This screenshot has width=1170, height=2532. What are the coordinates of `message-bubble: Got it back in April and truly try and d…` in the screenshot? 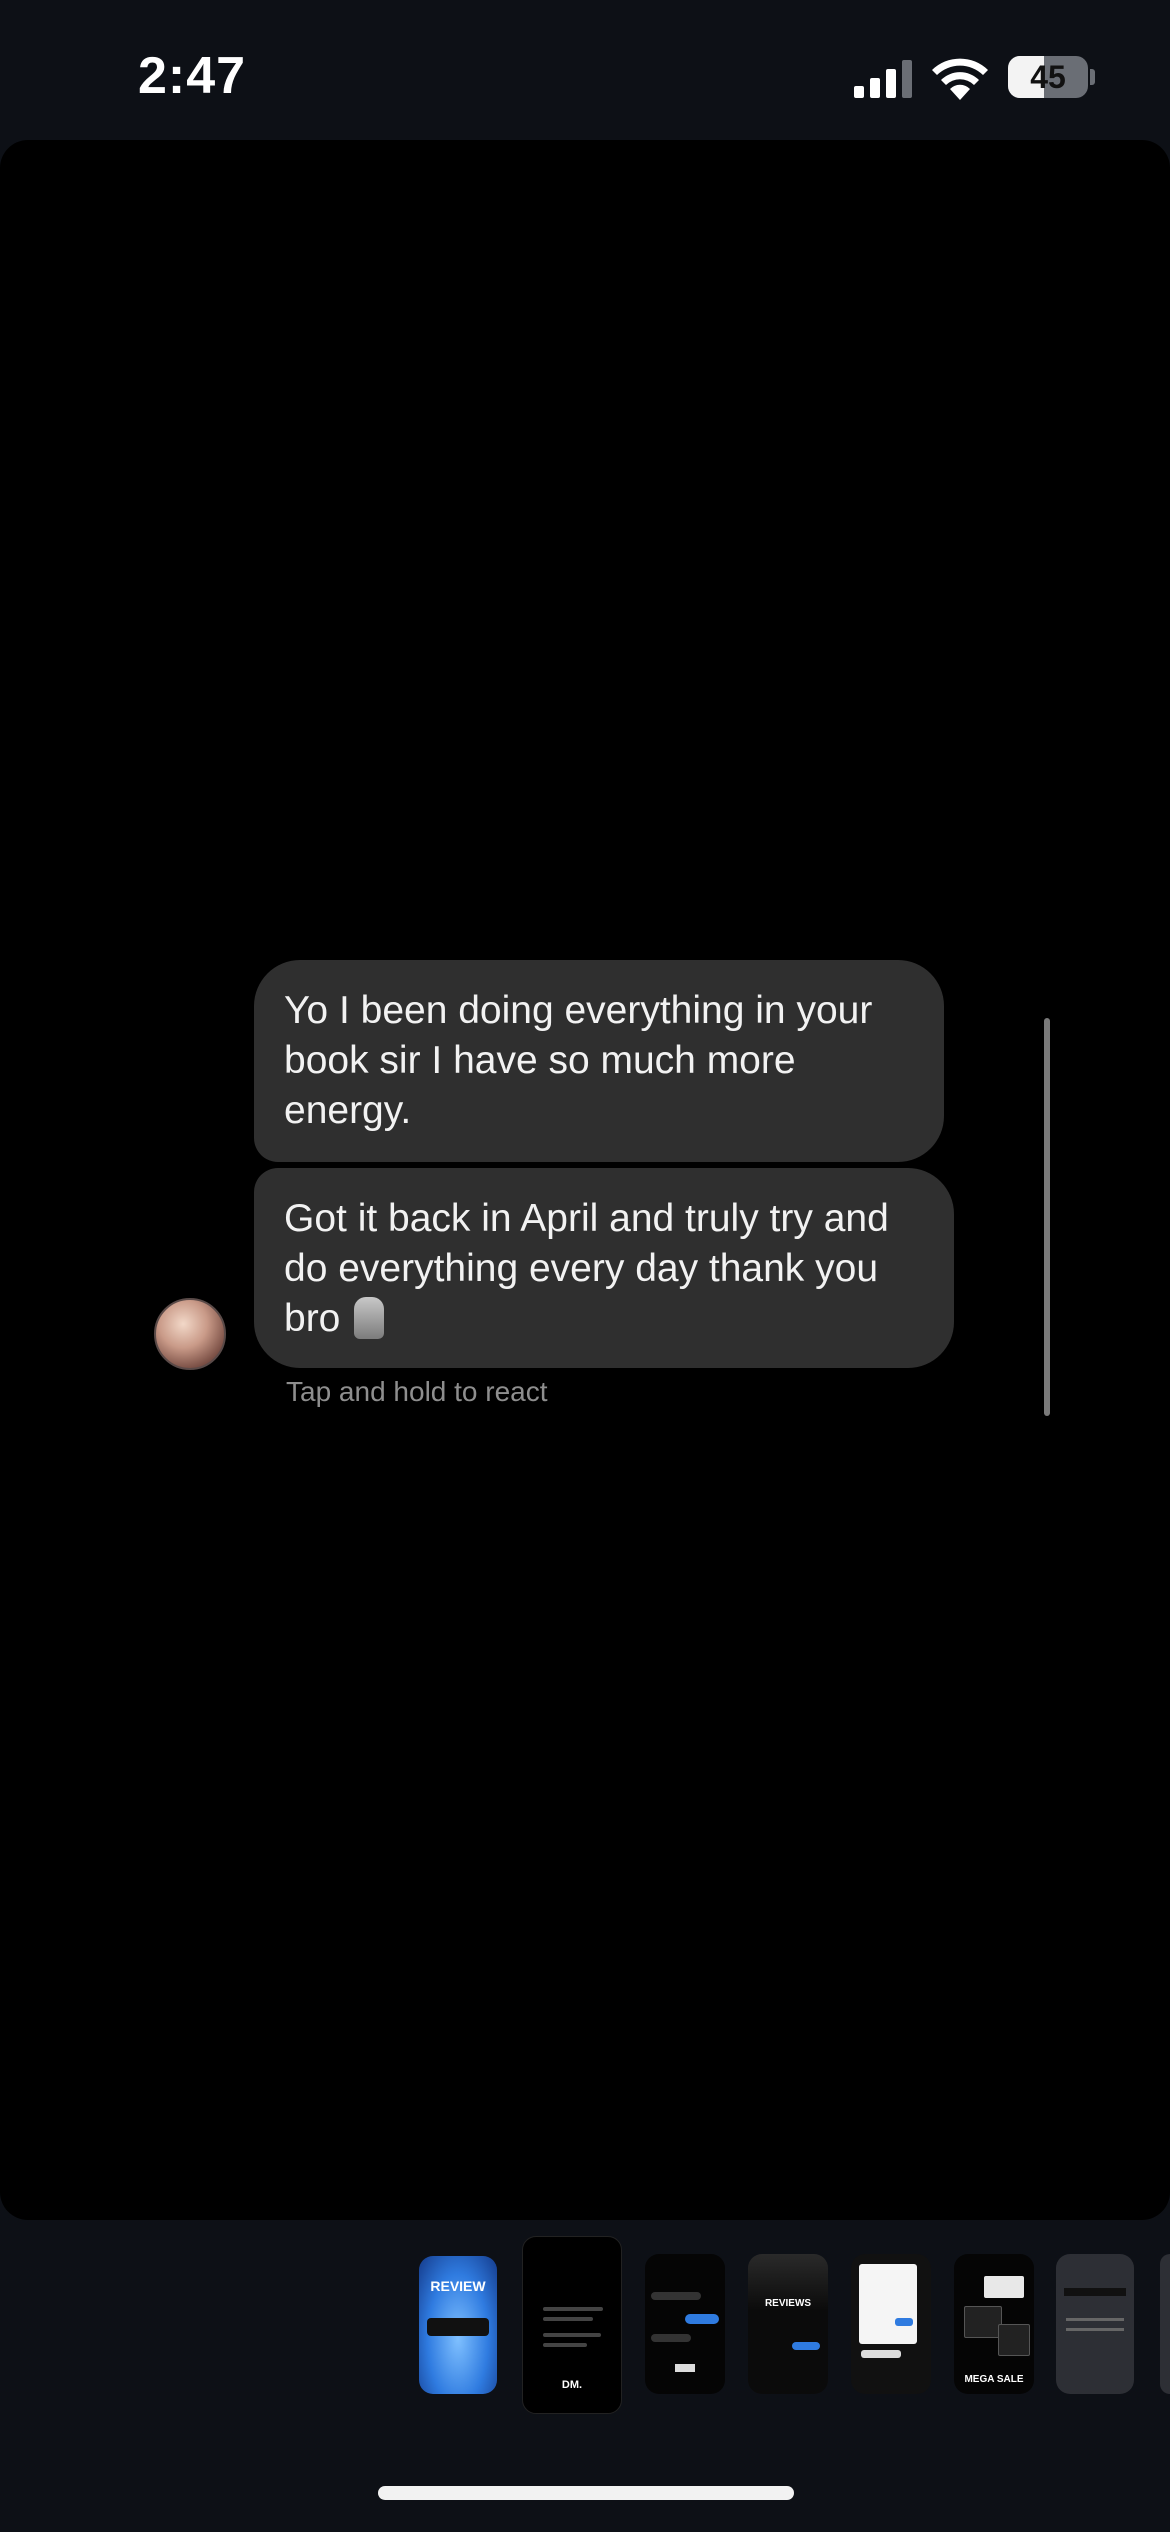 It's located at (604, 1268).